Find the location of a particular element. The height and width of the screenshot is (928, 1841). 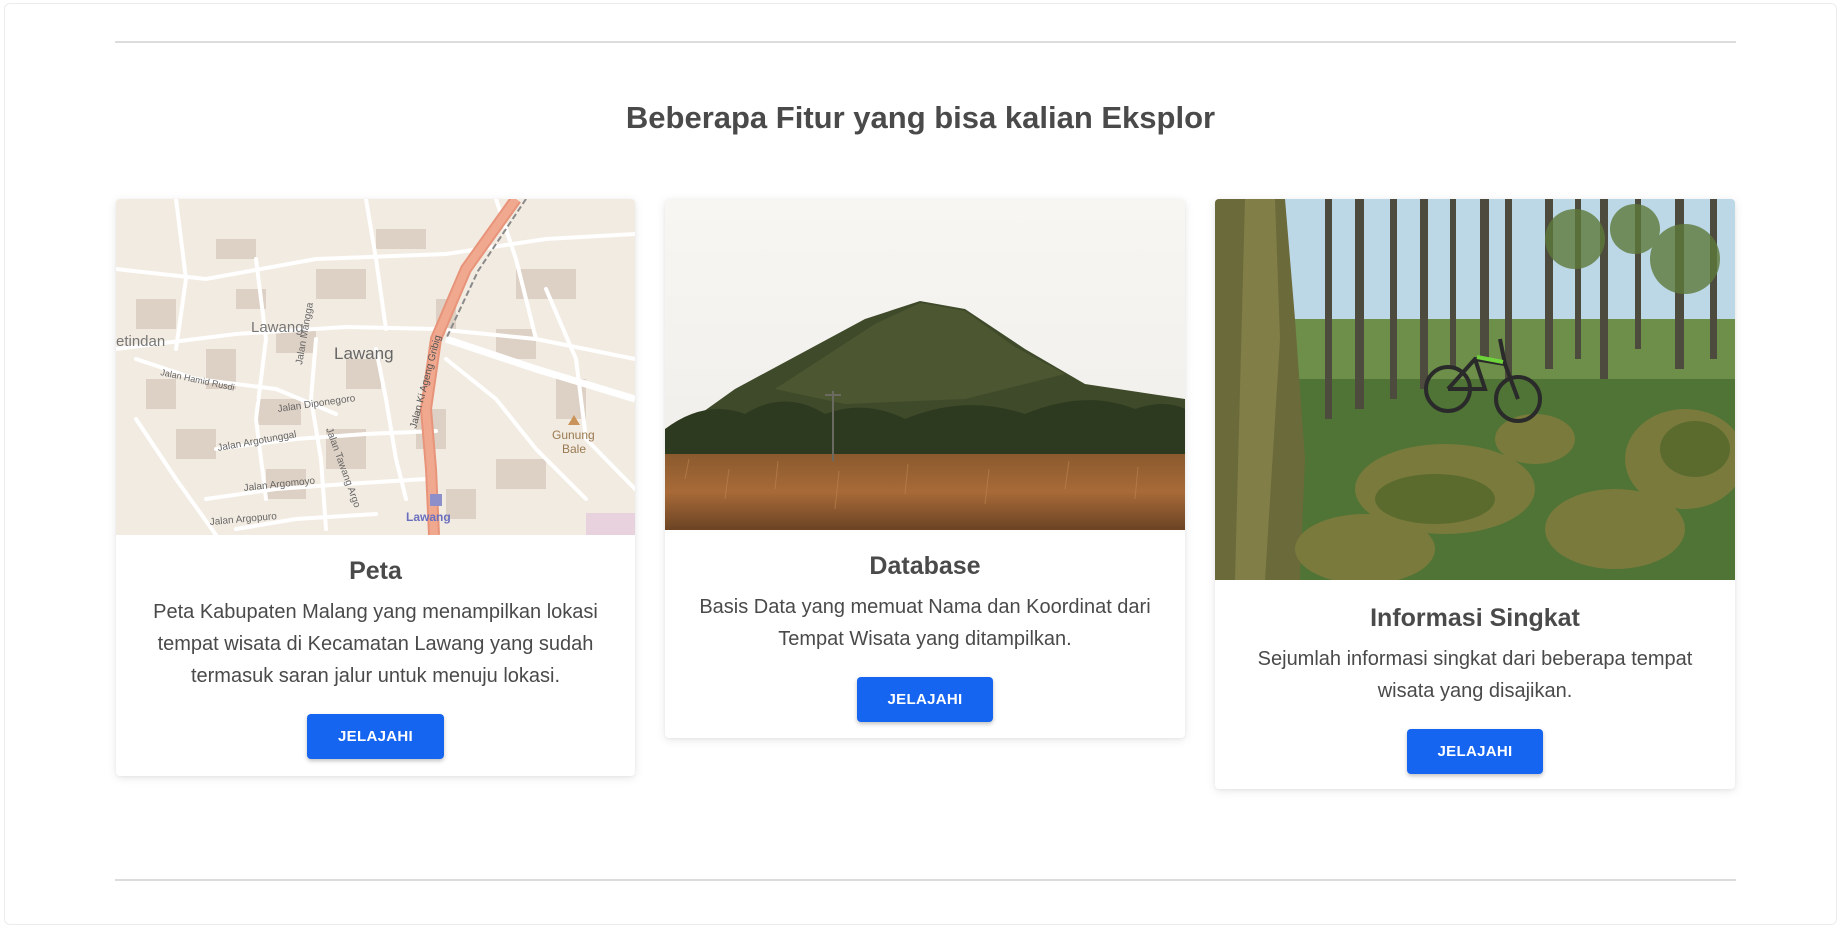

card-title: Database is located at coordinates (925, 566).